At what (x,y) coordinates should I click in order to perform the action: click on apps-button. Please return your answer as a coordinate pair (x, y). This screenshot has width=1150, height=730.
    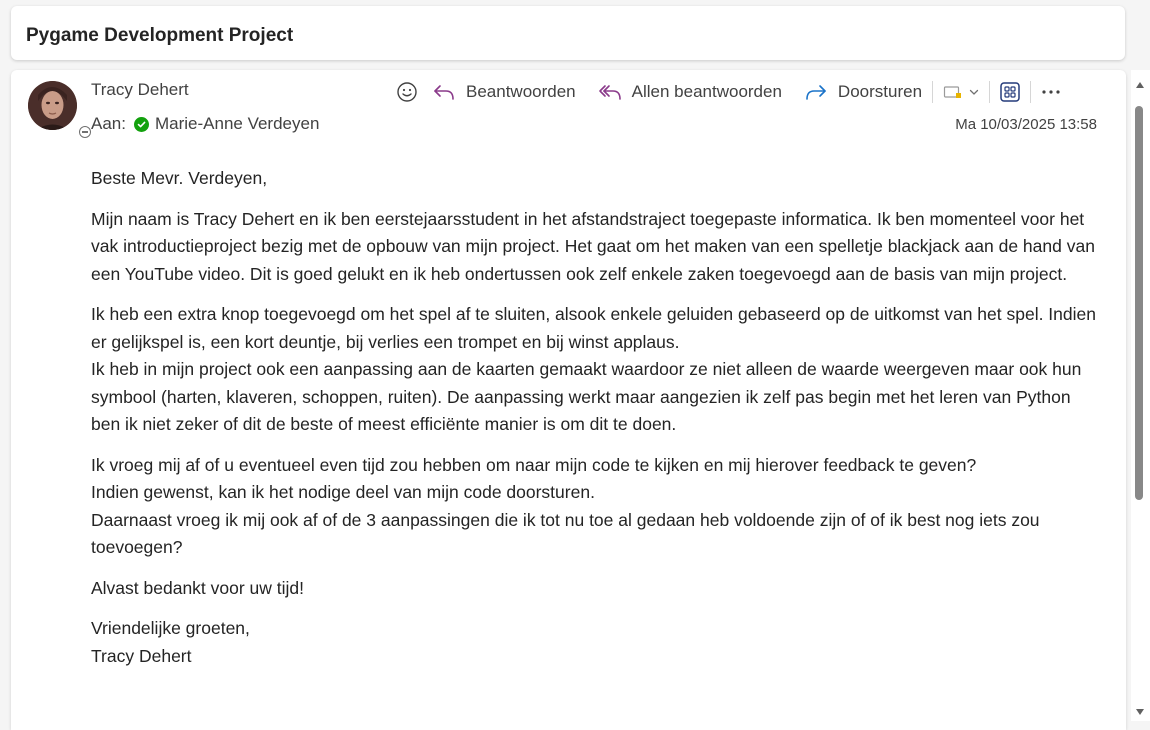
    Looking at the image, I should click on (1010, 92).